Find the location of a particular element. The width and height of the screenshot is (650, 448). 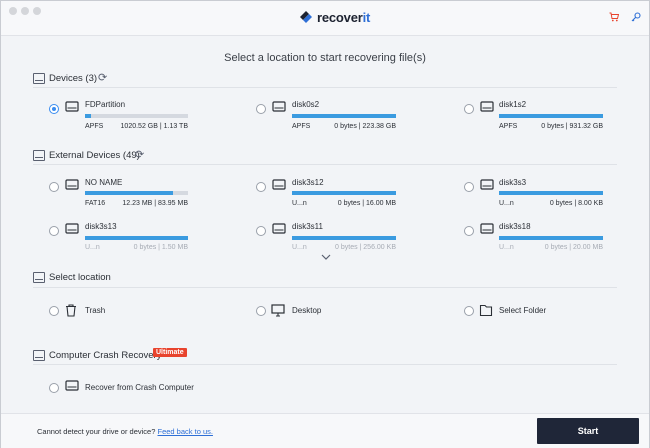

drive-size: 0 bytes | 931.32 GB is located at coordinates (572, 126).